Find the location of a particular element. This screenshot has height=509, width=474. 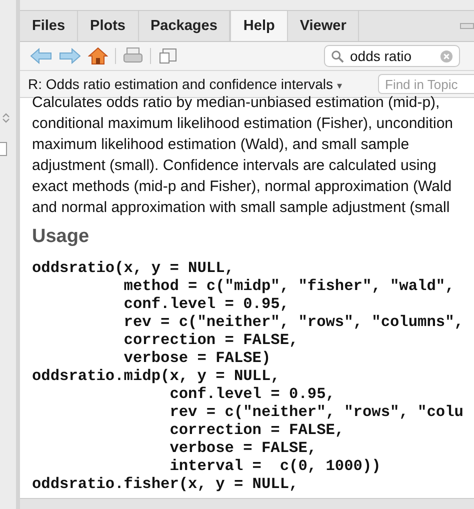

printer-icon is located at coordinates (133, 56).